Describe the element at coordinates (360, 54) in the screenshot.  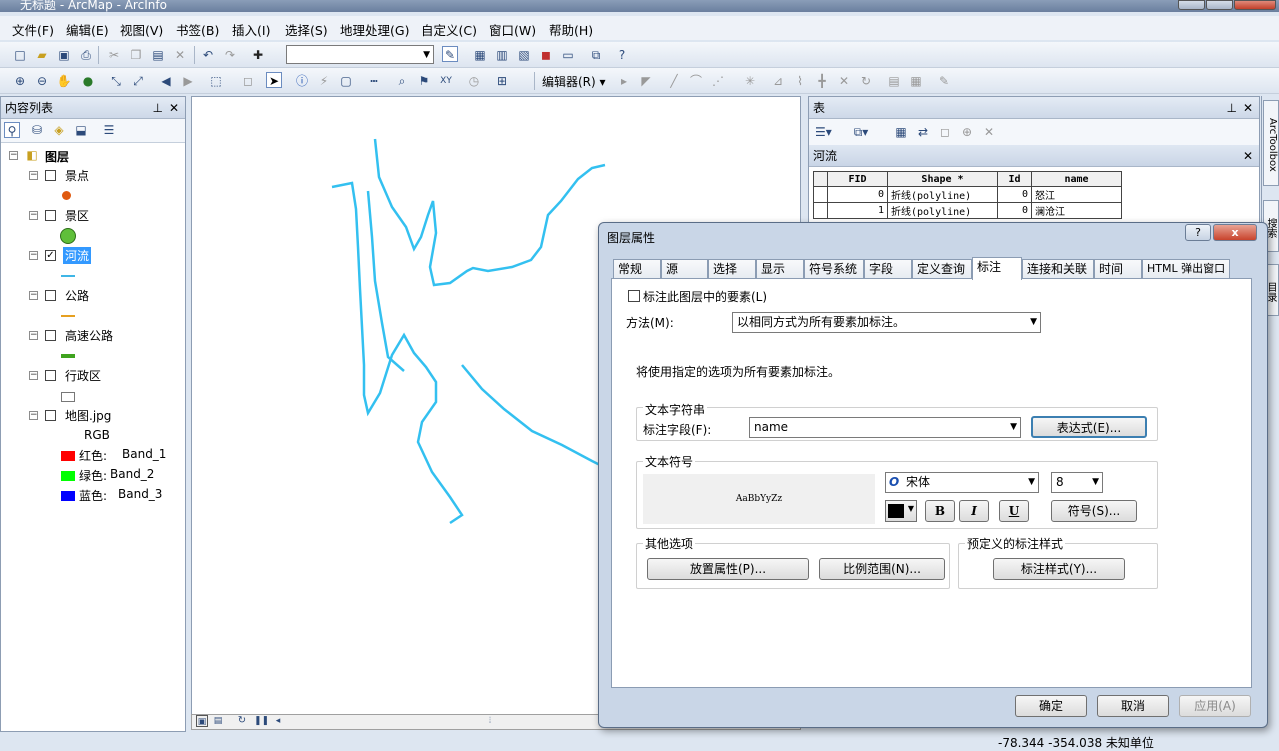
I see `map-scale-combo: ▼` at that location.